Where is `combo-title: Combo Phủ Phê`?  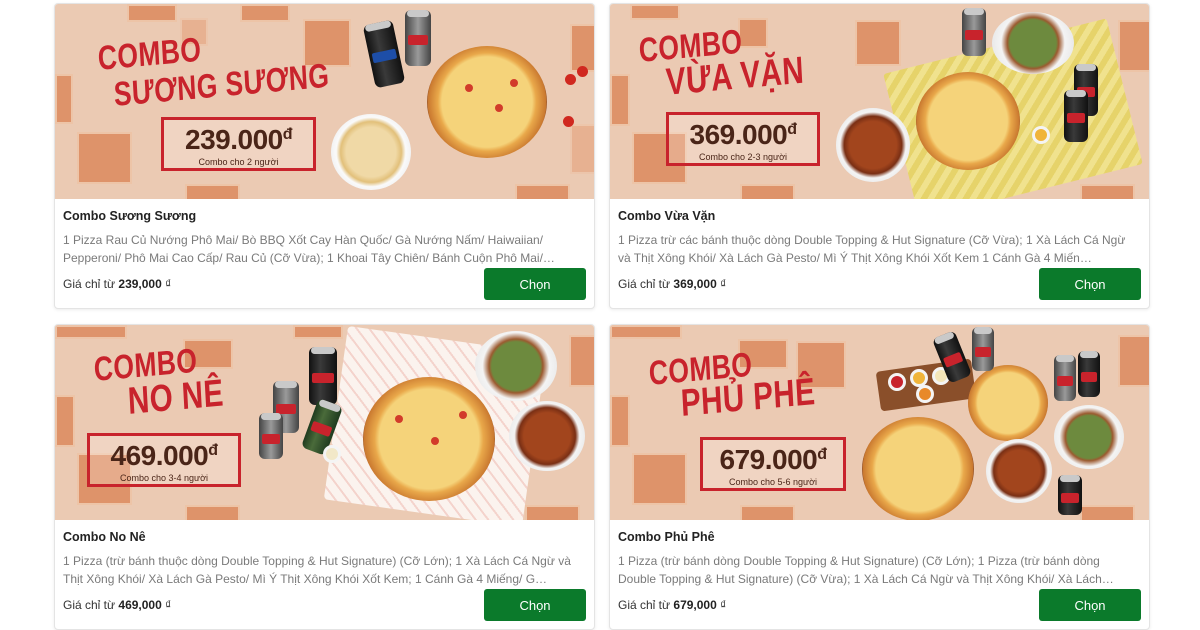 combo-title: Combo Phủ Phê is located at coordinates (879, 539).